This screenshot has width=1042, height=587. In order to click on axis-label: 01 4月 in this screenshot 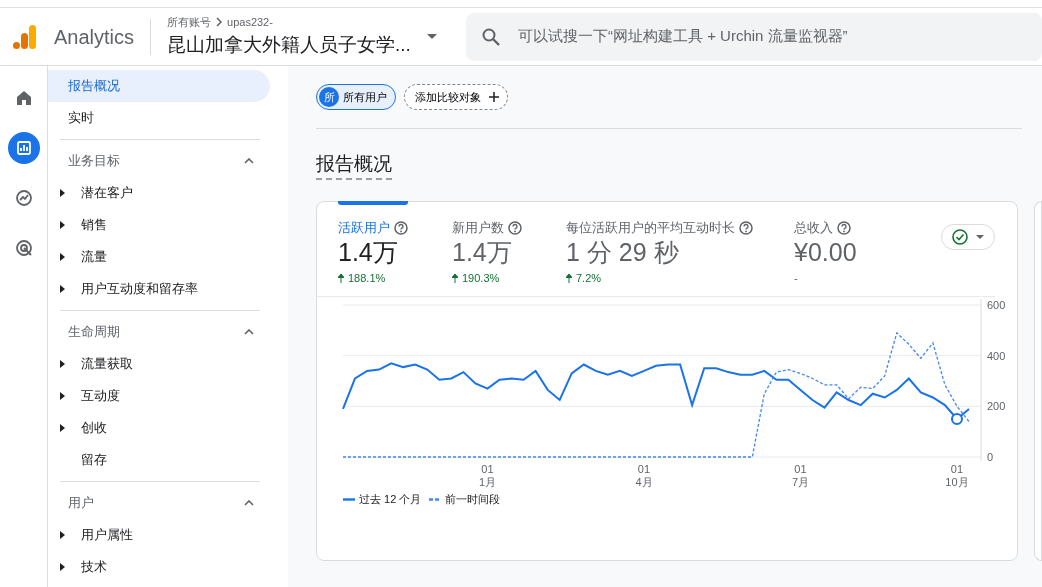, I will do `click(644, 475)`.